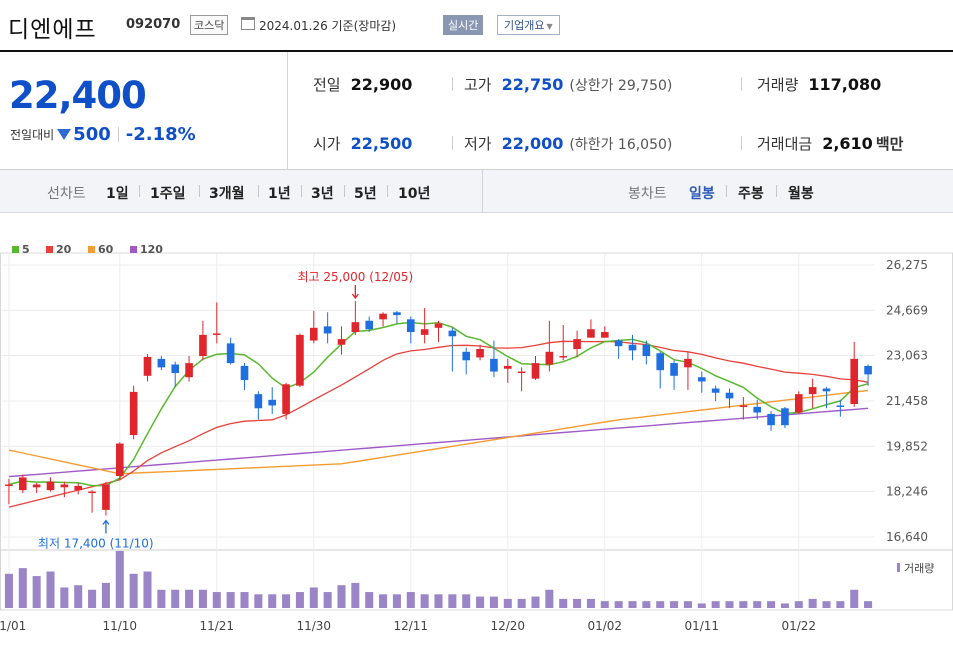  Describe the element at coordinates (381, 143) in the screenshot. I see `open-value: 22,500` at that location.